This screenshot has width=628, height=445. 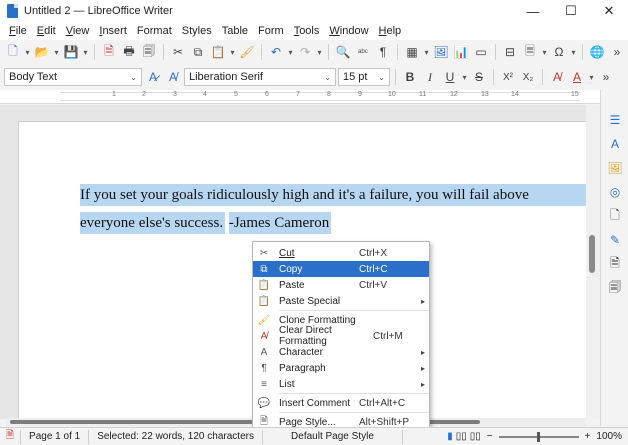 What do you see at coordinates (33, 77) in the screenshot?
I see `paragraph-style-value: Body Text` at bounding box center [33, 77].